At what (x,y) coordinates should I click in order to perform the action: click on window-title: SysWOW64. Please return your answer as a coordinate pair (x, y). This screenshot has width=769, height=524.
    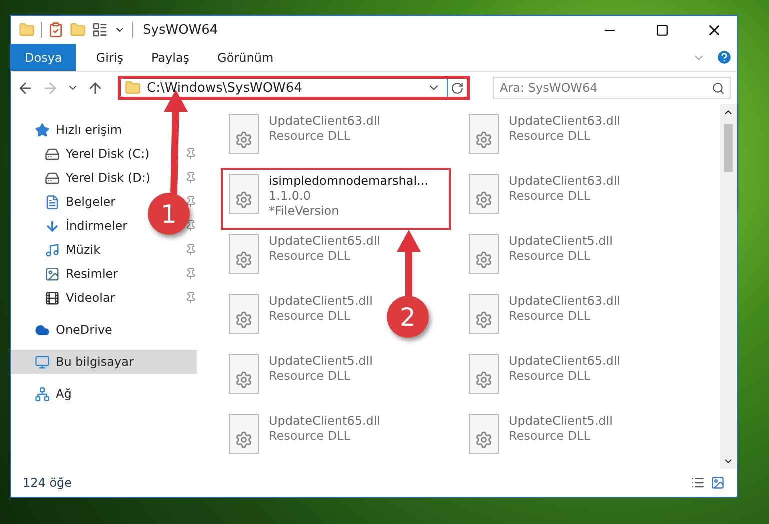
    Looking at the image, I should click on (180, 30).